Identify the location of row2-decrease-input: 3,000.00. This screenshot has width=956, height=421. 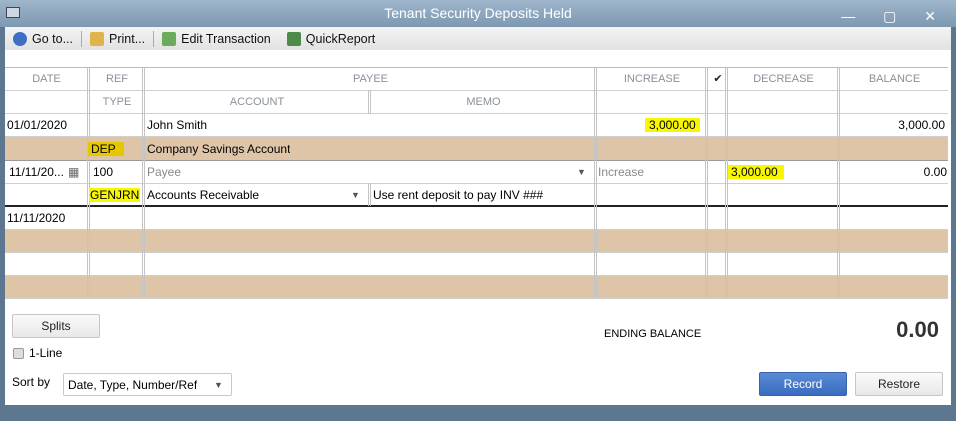
(756, 172).